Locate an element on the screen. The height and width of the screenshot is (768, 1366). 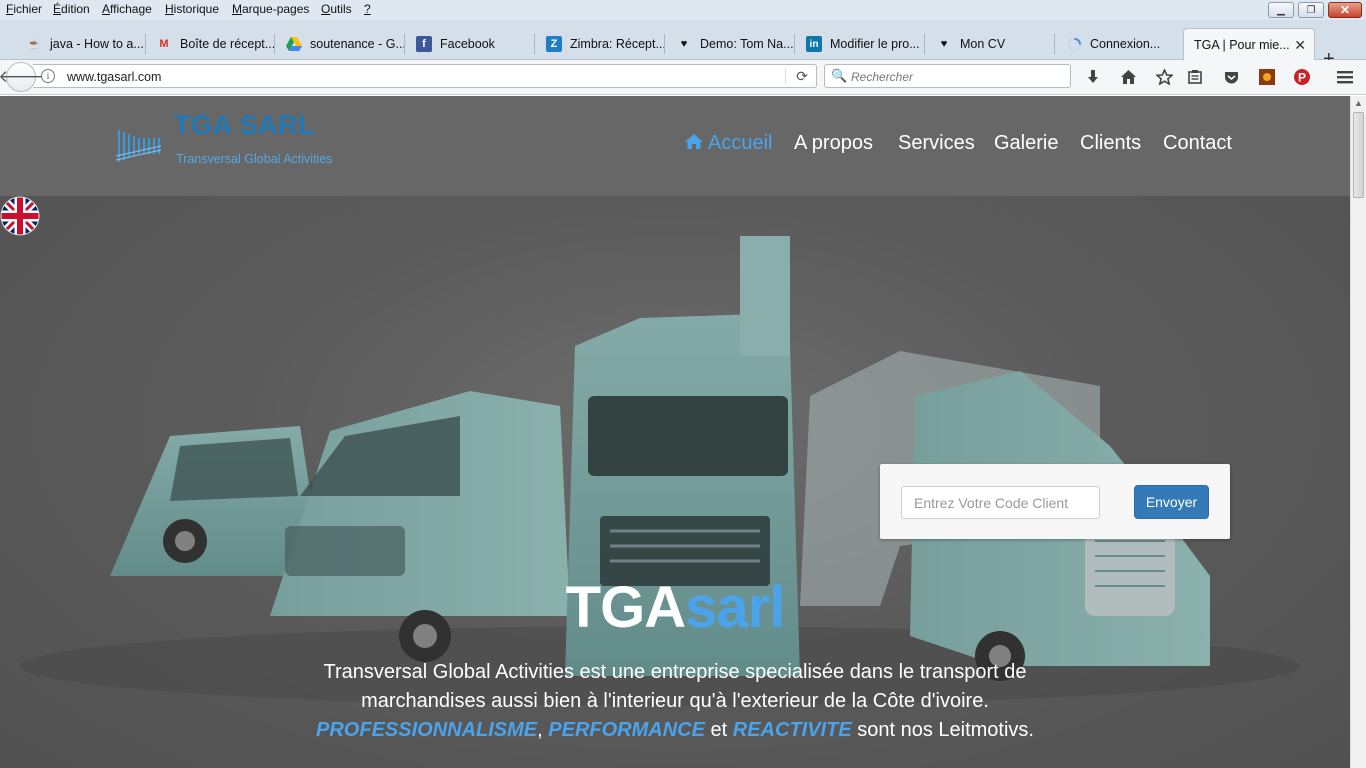
hero-title: TGAsarl is located at coordinates (675, 607).